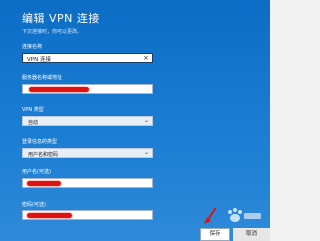 The width and height of the screenshot is (320, 241). I want to click on connection-name-label: 连接名称, so click(32, 47).